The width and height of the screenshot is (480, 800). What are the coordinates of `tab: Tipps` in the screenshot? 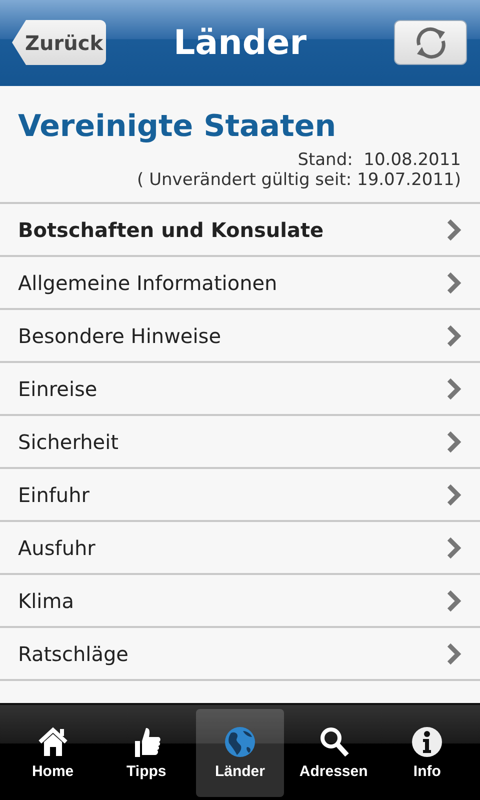 It's located at (146, 752).